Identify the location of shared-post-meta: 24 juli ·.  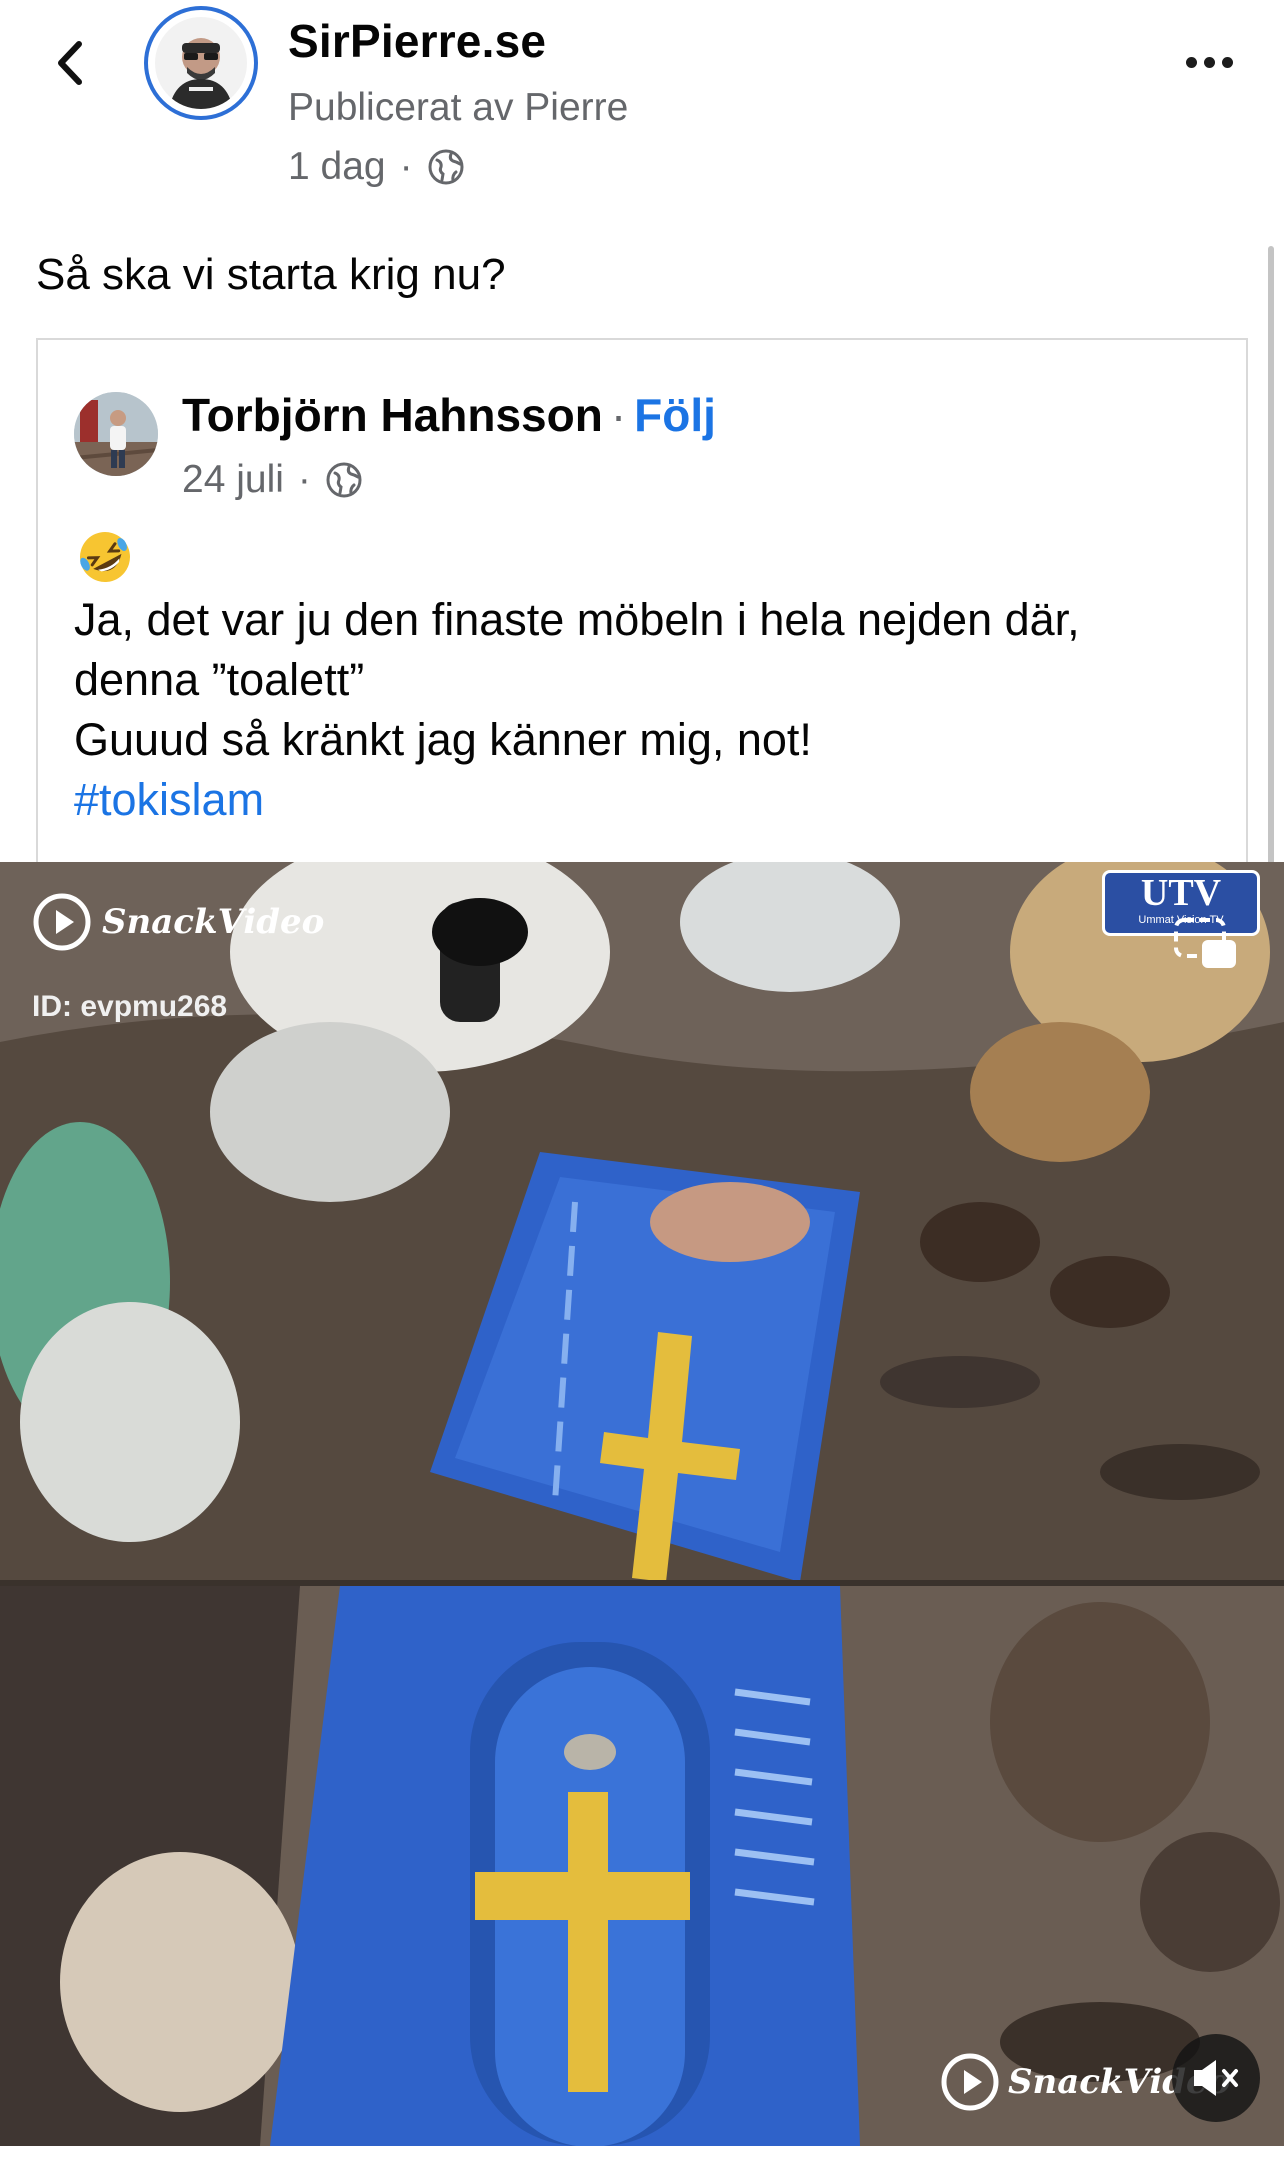
(272, 480).